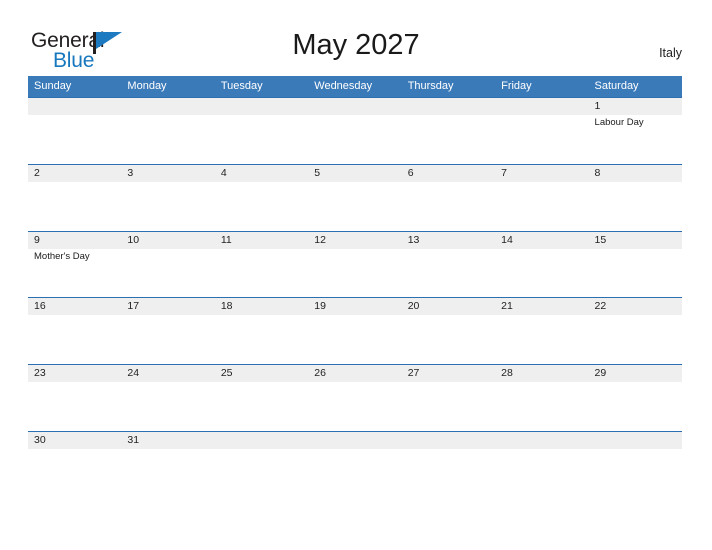 The image size is (712, 550). I want to click on day-cells: 2 3 4 5 6 7 8, so click(355, 198).